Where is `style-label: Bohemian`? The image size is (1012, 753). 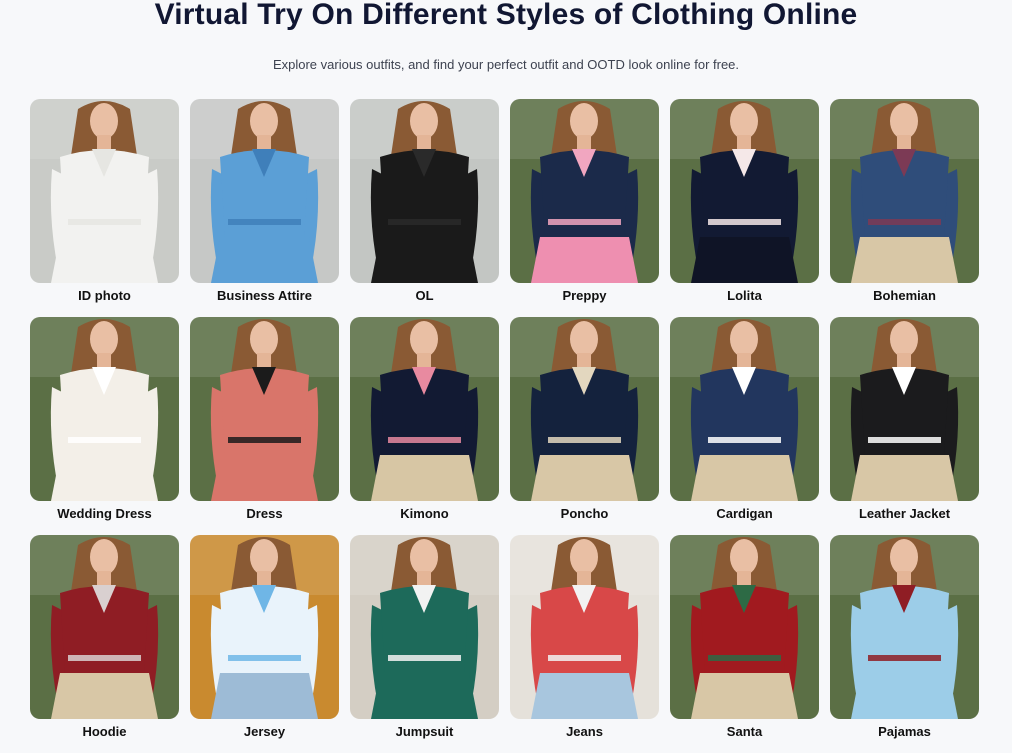 style-label: Bohemian is located at coordinates (904, 296).